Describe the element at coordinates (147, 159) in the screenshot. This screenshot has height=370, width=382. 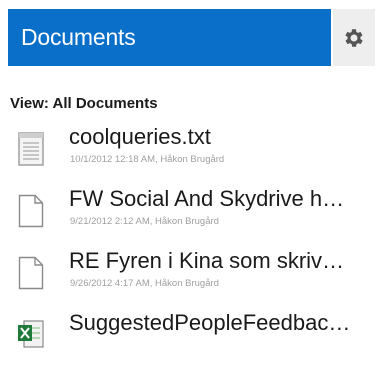
I see `document-meta: 10/1/2012 12:18 AM, Håkon Brugård` at that location.